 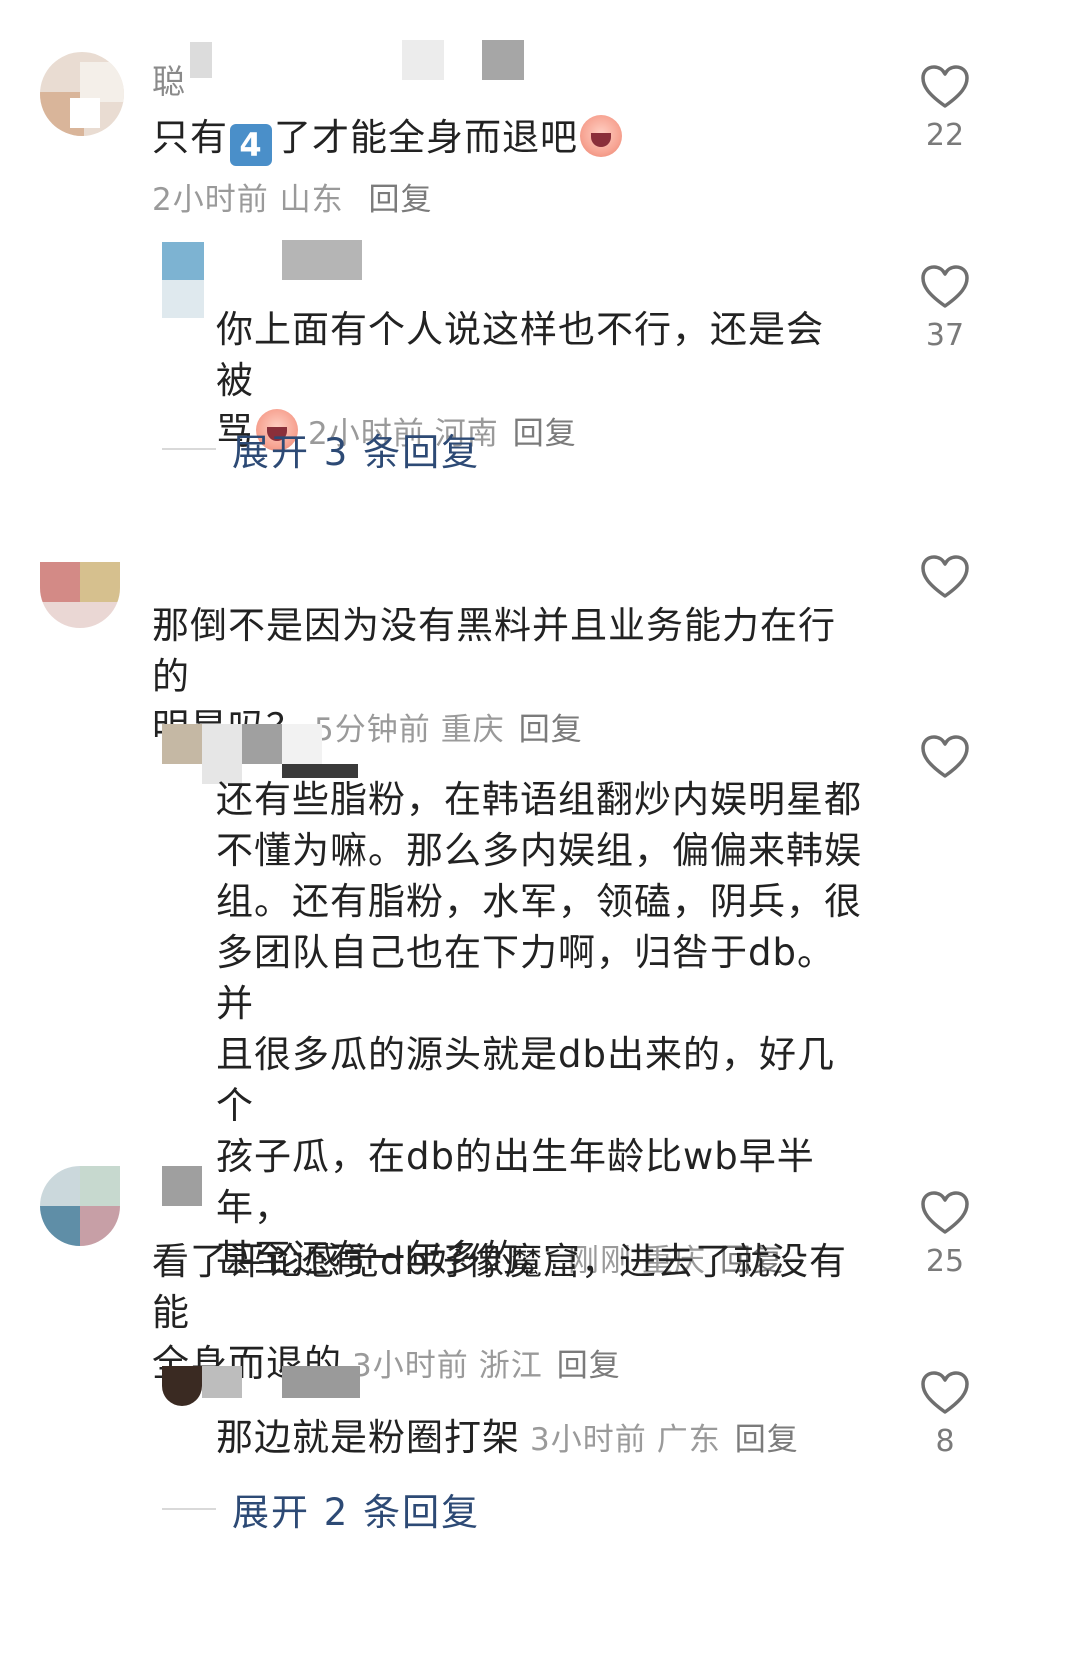 I want to click on comment-text: 那边就是粉圈打架 3小时前 广东 回复, so click(x=507, y=1437).